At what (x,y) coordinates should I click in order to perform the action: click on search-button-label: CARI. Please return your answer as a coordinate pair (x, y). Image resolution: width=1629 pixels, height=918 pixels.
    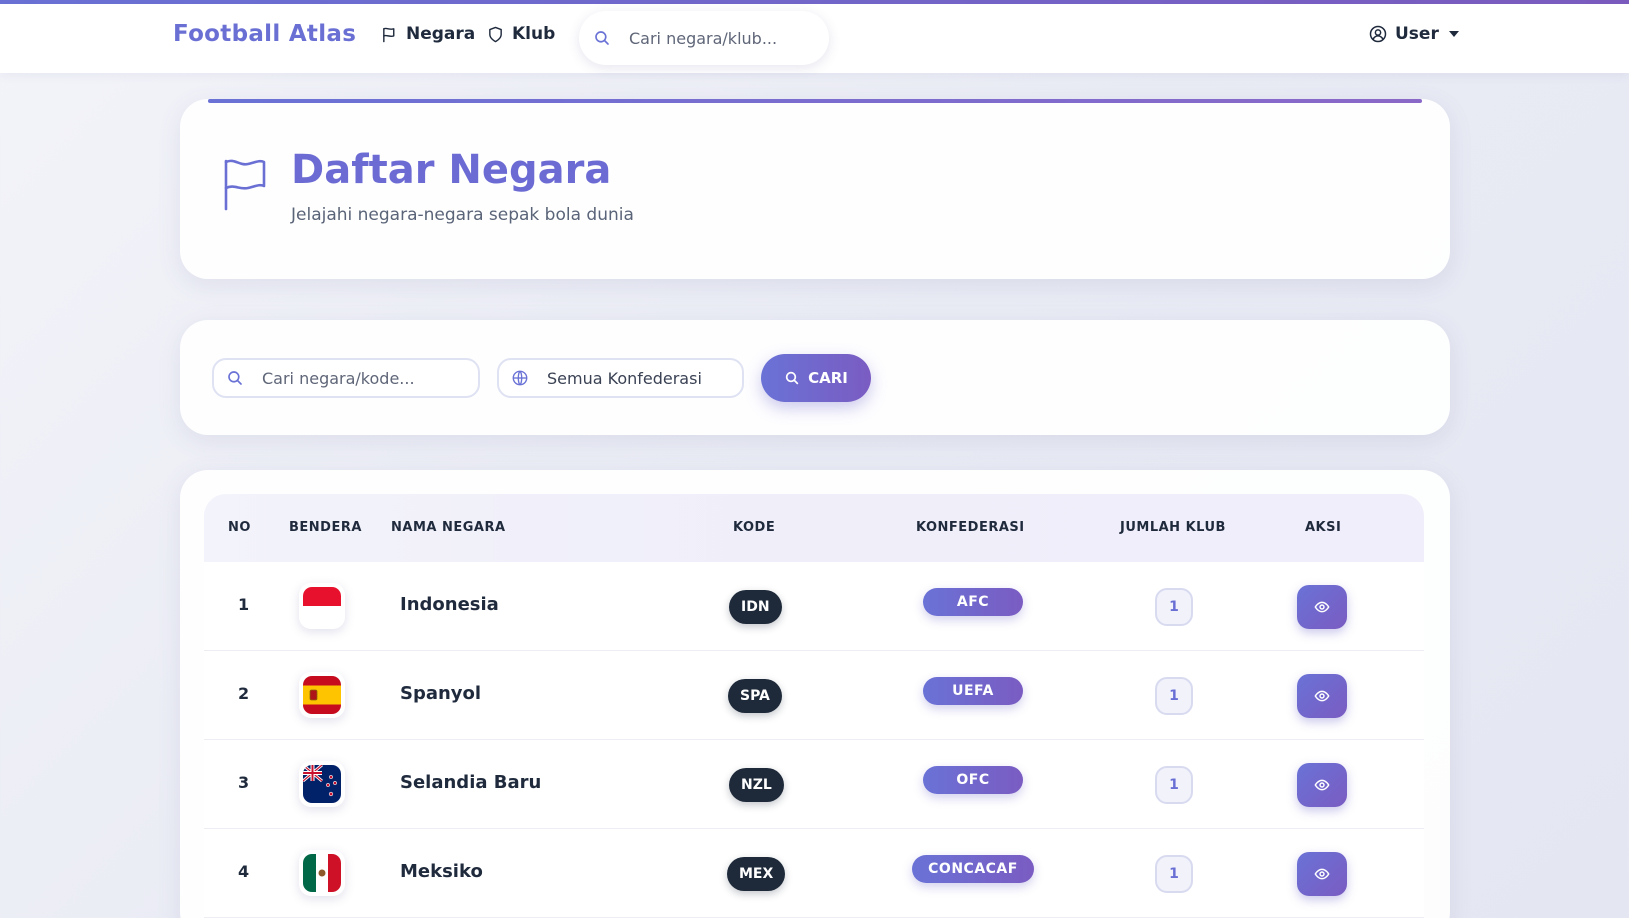
    Looking at the image, I should click on (828, 378).